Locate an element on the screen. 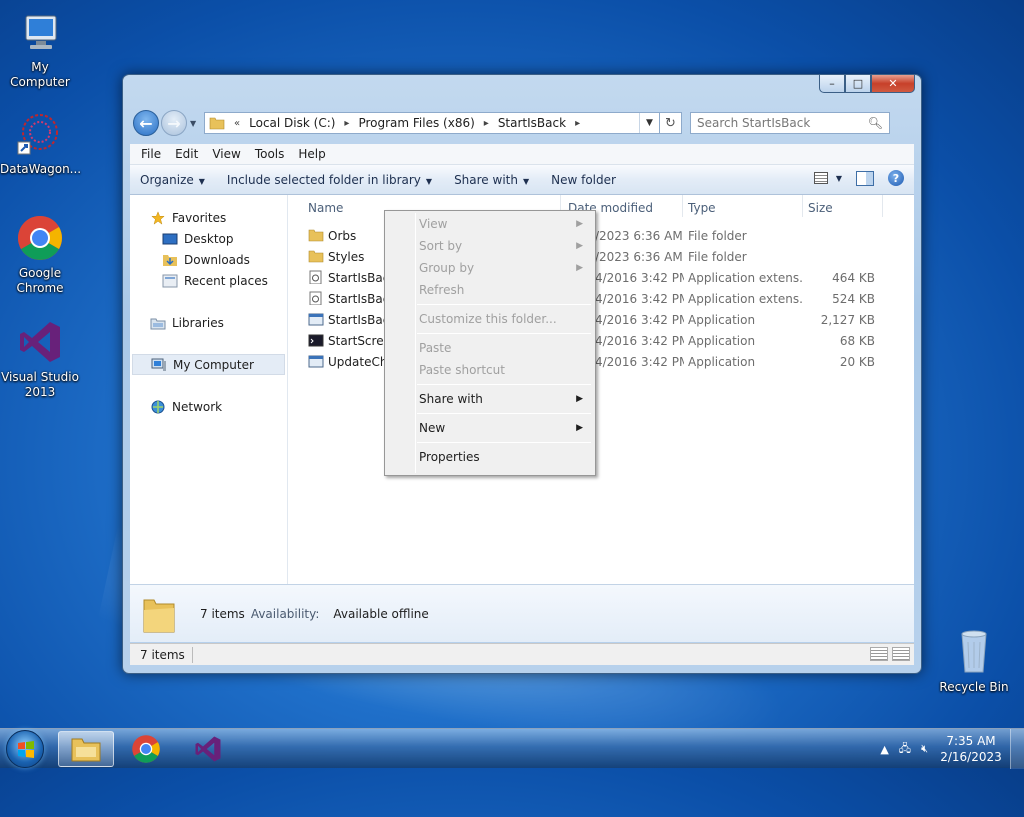  menu-help: Help is located at coordinates (311, 154).